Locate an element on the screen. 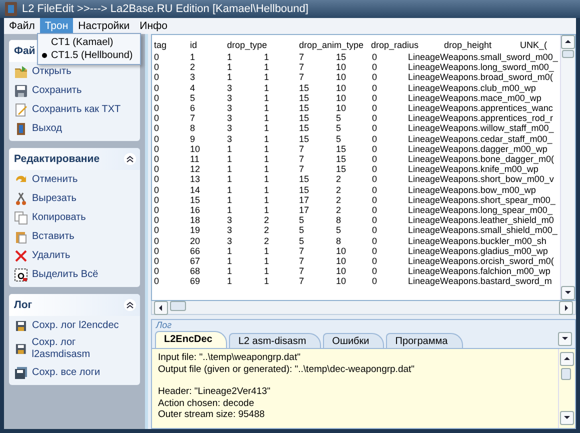  table-cell-text: LineageWeapons.club_m00_wp is located at coordinates (472, 87).